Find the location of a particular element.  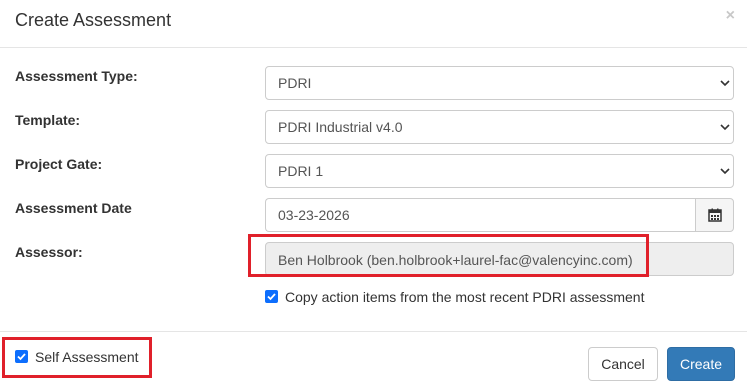

dialog-header: Create Assessment × is located at coordinates (373, 24).